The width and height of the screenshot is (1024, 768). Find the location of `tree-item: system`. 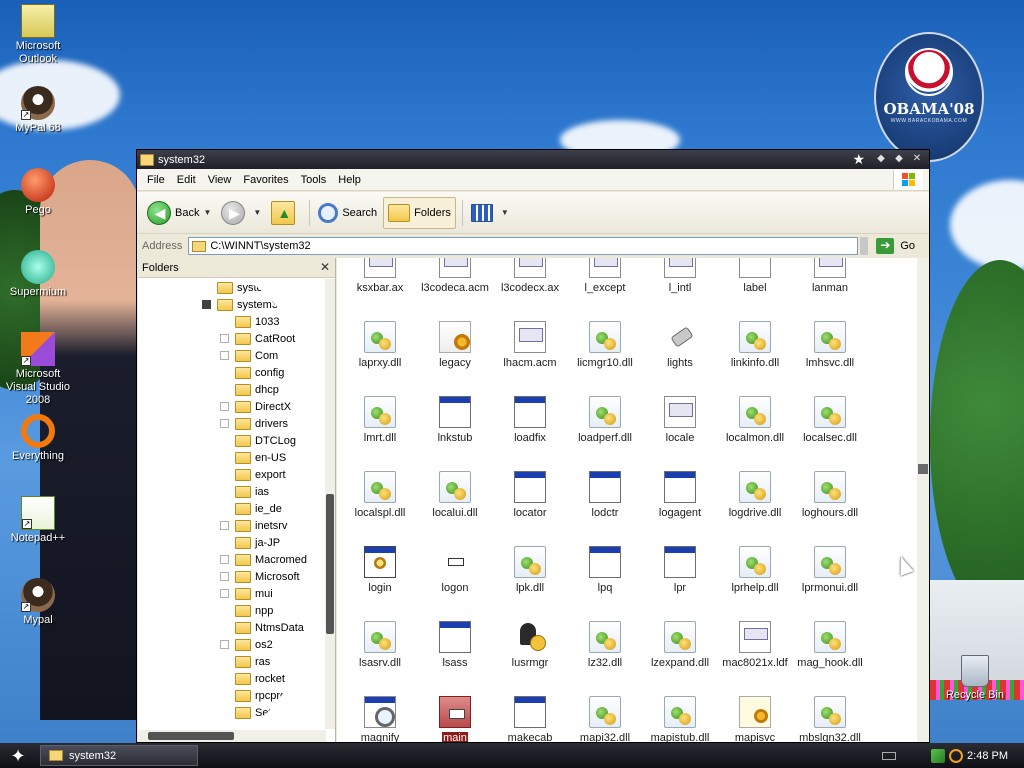

tree-item: system is located at coordinates (237, 287).